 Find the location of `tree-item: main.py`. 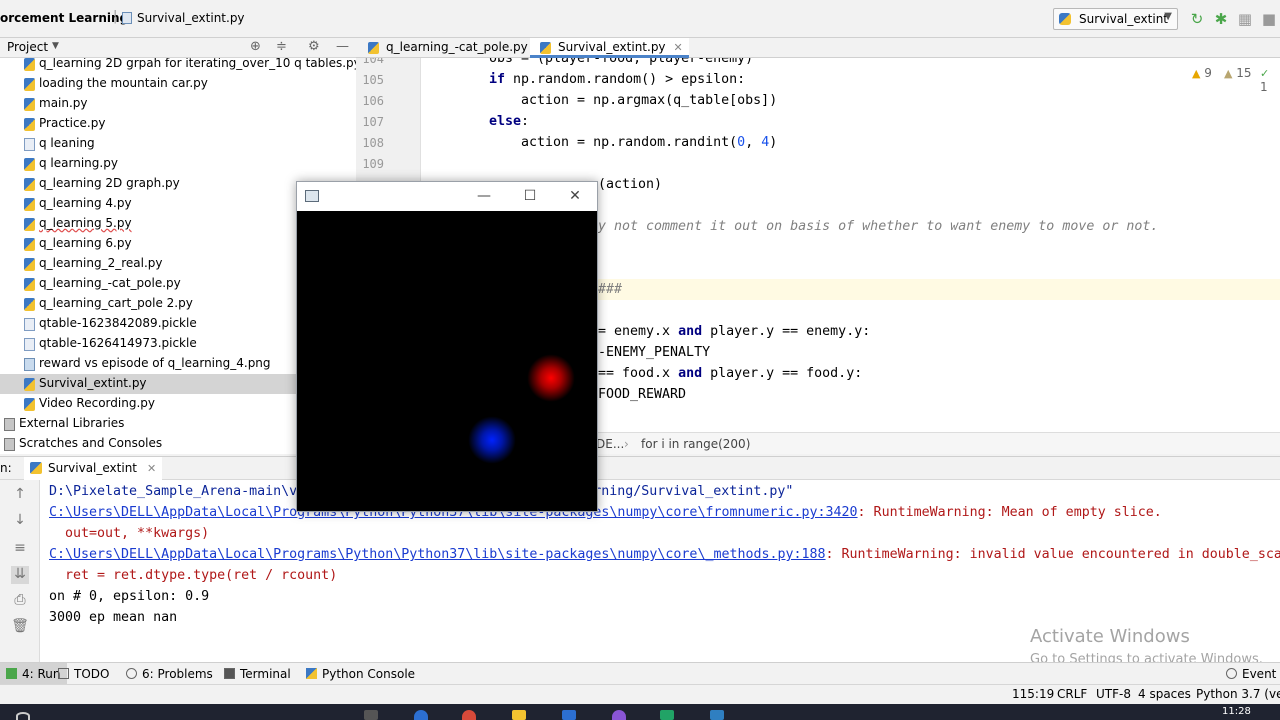

tree-item: main.py is located at coordinates (178, 104).